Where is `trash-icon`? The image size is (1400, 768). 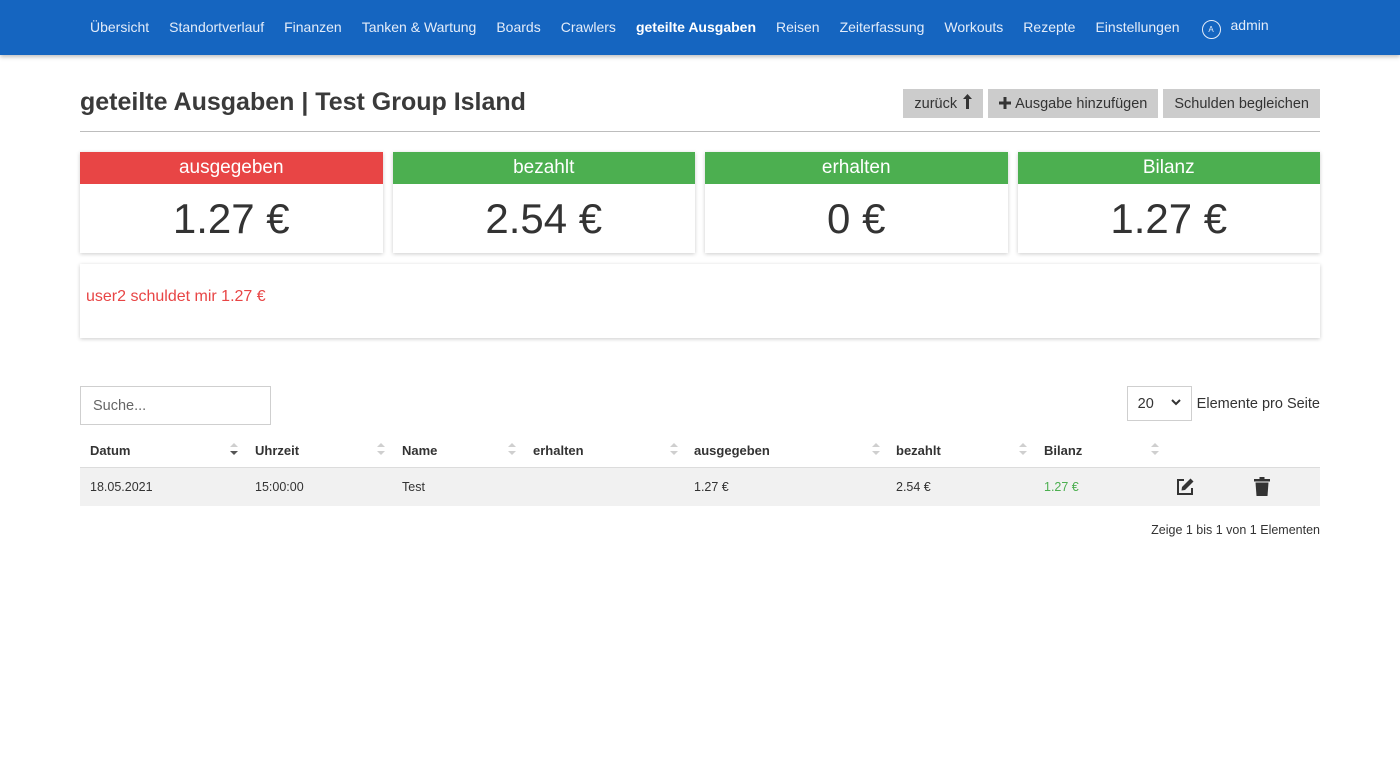
trash-icon is located at coordinates (1262, 489).